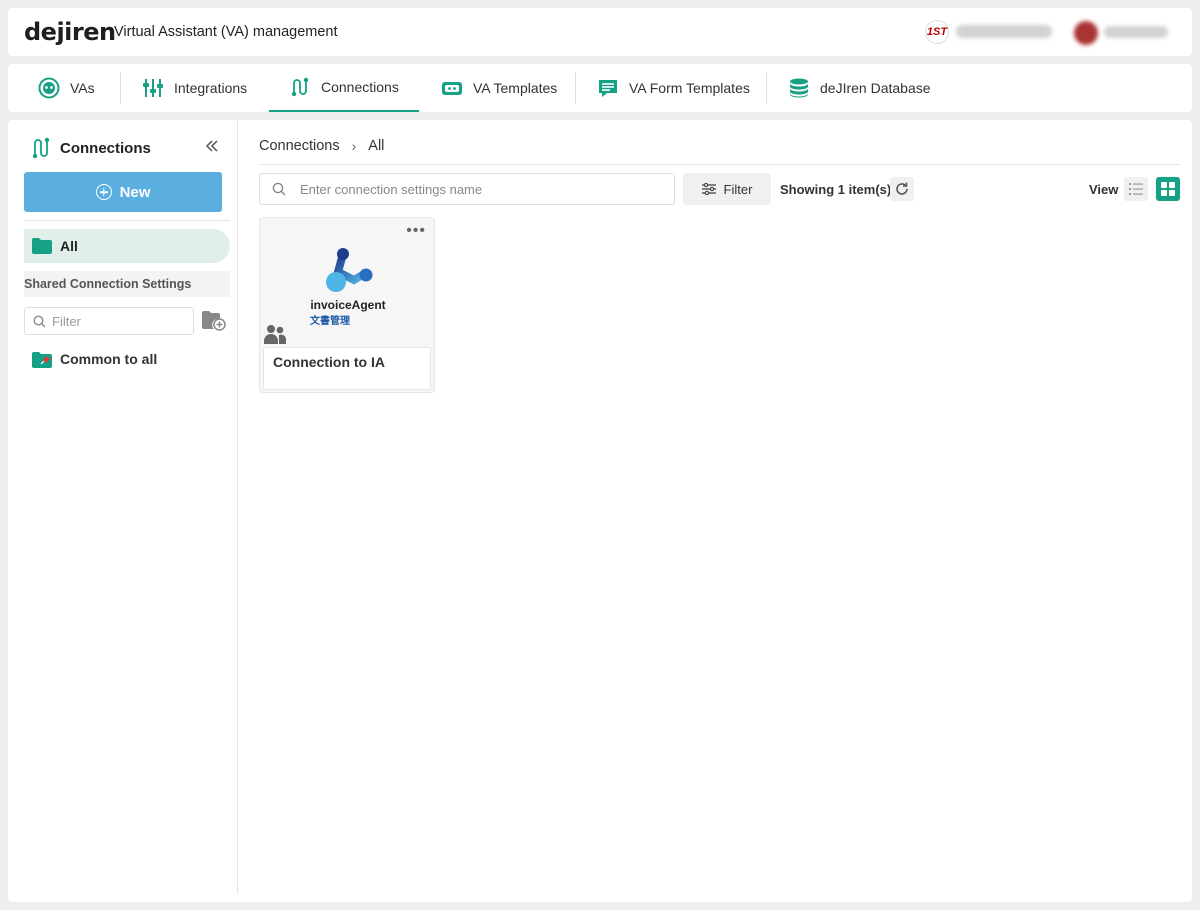 The width and height of the screenshot is (1200, 910). I want to click on sliders-icon, so click(708, 189).